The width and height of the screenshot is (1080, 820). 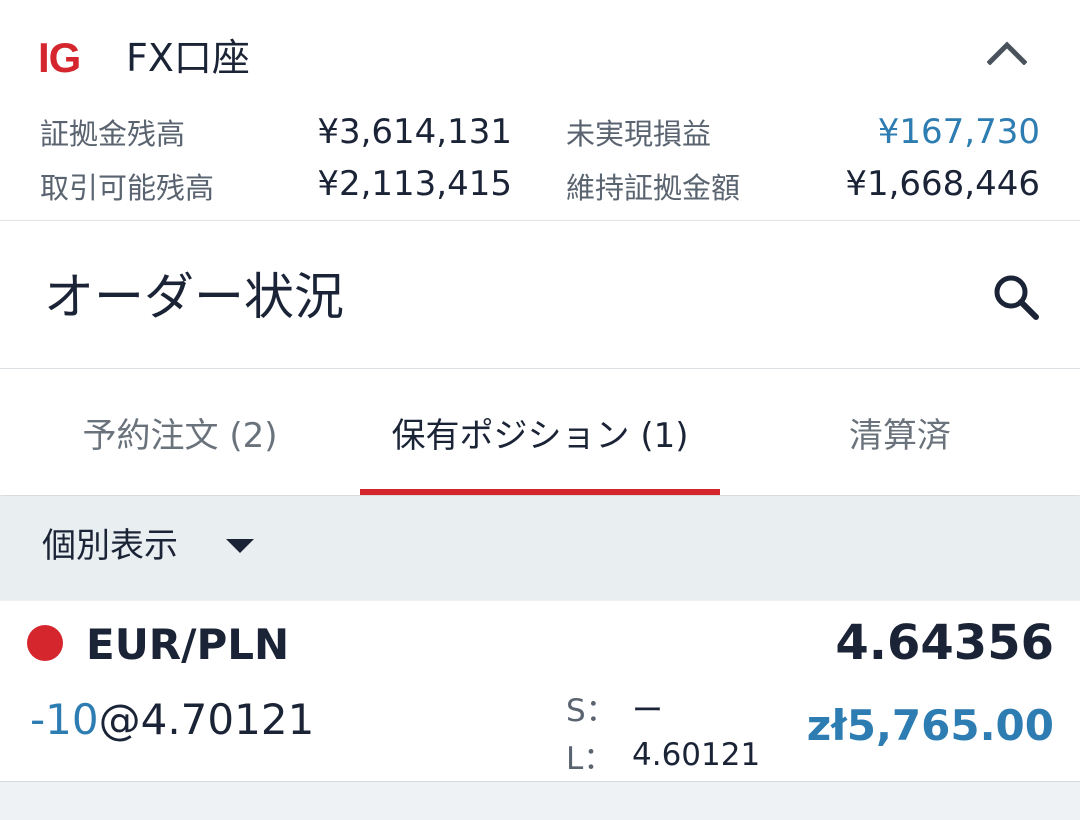 What do you see at coordinates (590, 758) in the screenshot?
I see `limit-label: L：` at bounding box center [590, 758].